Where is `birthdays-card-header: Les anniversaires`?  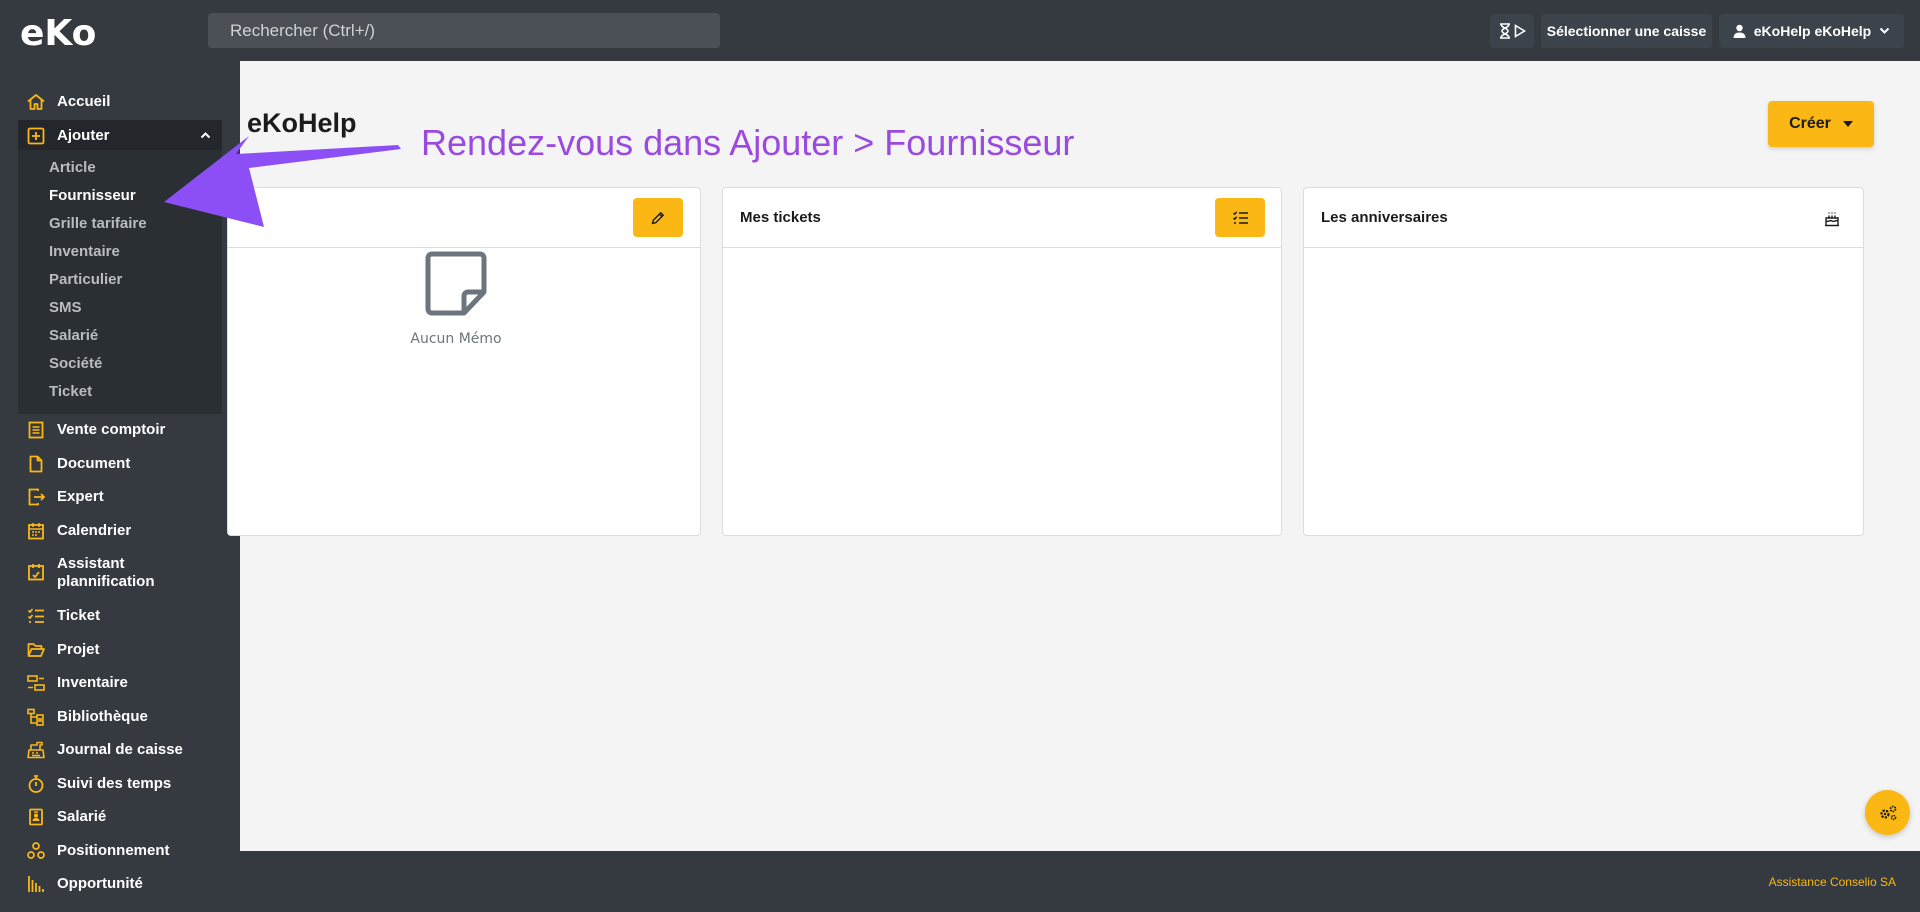
birthdays-card-header: Les anniversaires is located at coordinates (1583, 218).